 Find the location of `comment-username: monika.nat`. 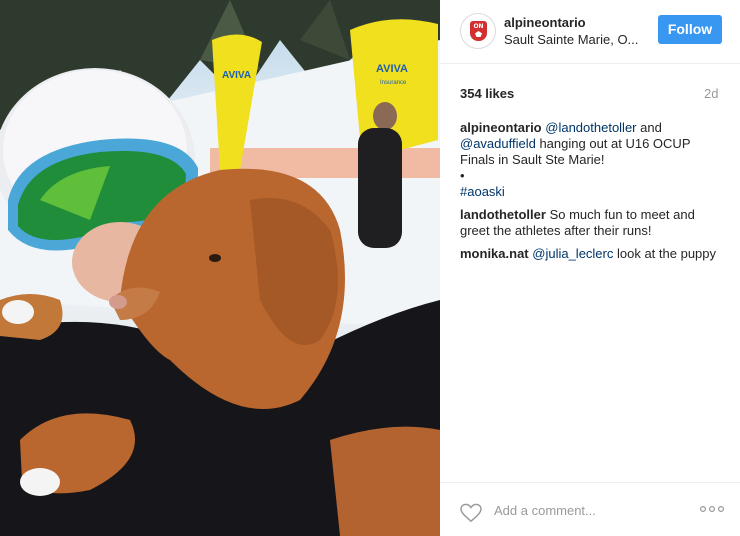

comment-username: monika.nat is located at coordinates (494, 253).